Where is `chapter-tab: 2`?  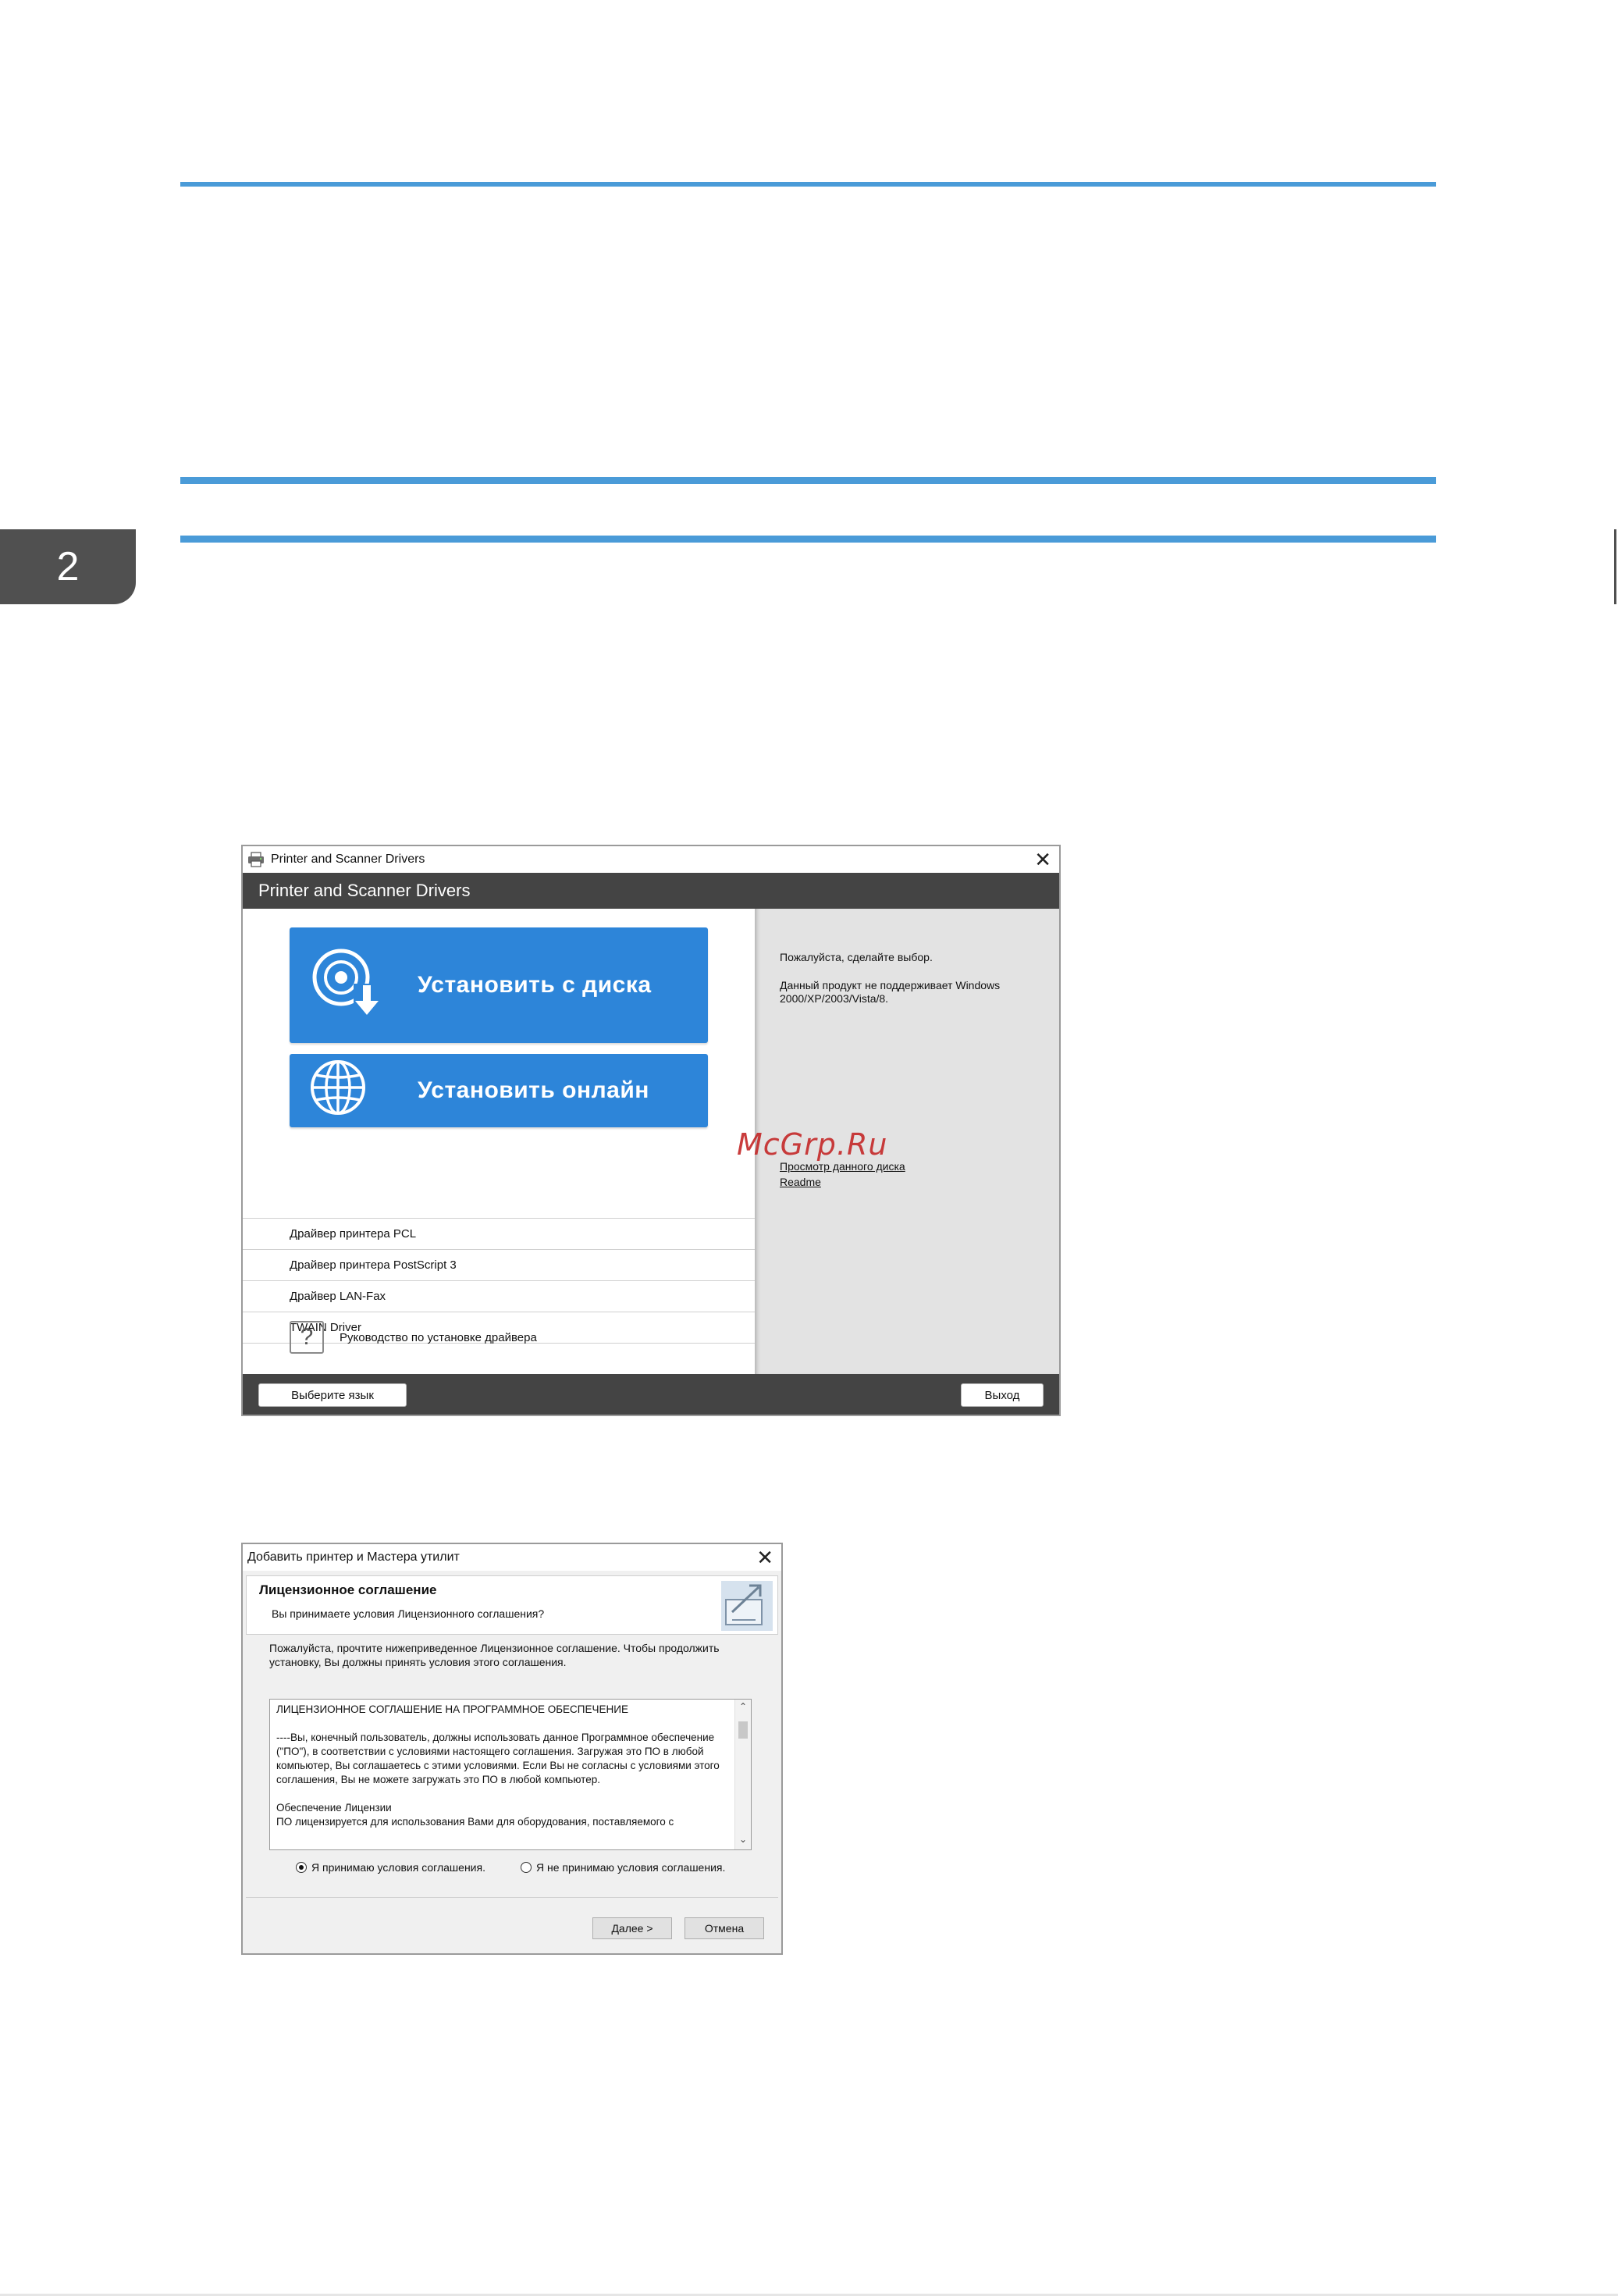
chapter-tab: 2 is located at coordinates (68, 566).